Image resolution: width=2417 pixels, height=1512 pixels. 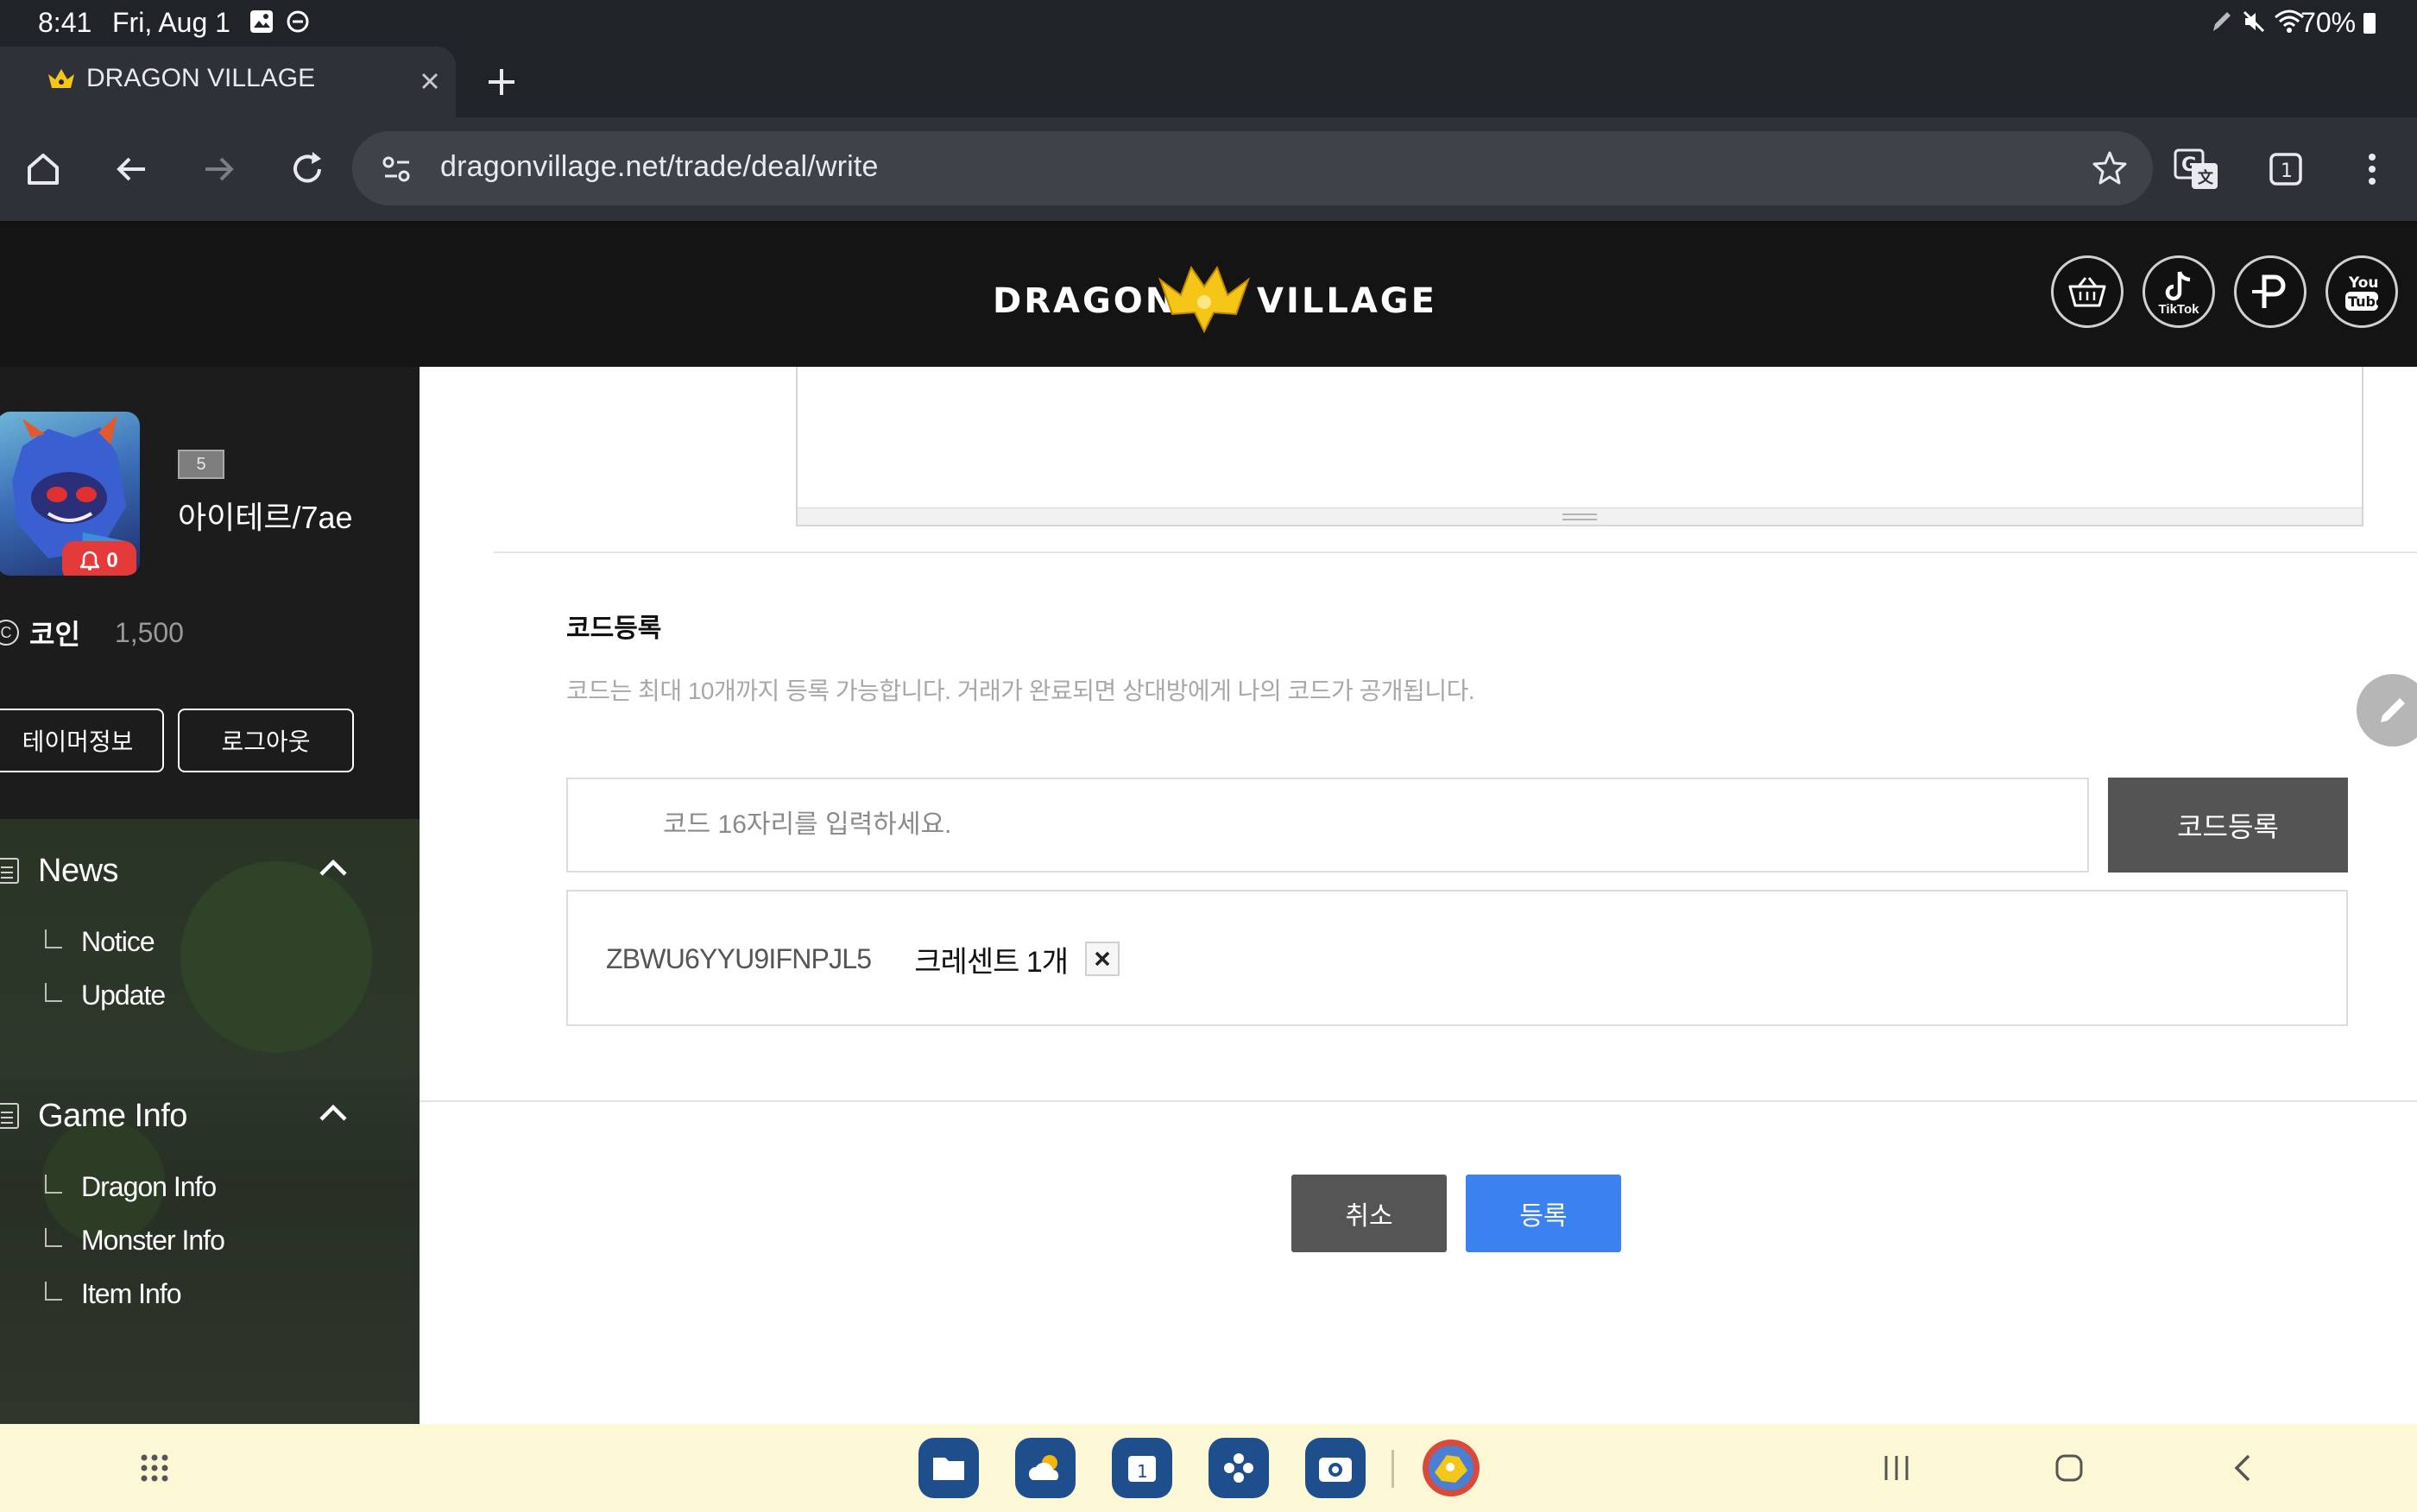 What do you see at coordinates (2372, 169) in the screenshot?
I see `more-menu-icon` at bounding box center [2372, 169].